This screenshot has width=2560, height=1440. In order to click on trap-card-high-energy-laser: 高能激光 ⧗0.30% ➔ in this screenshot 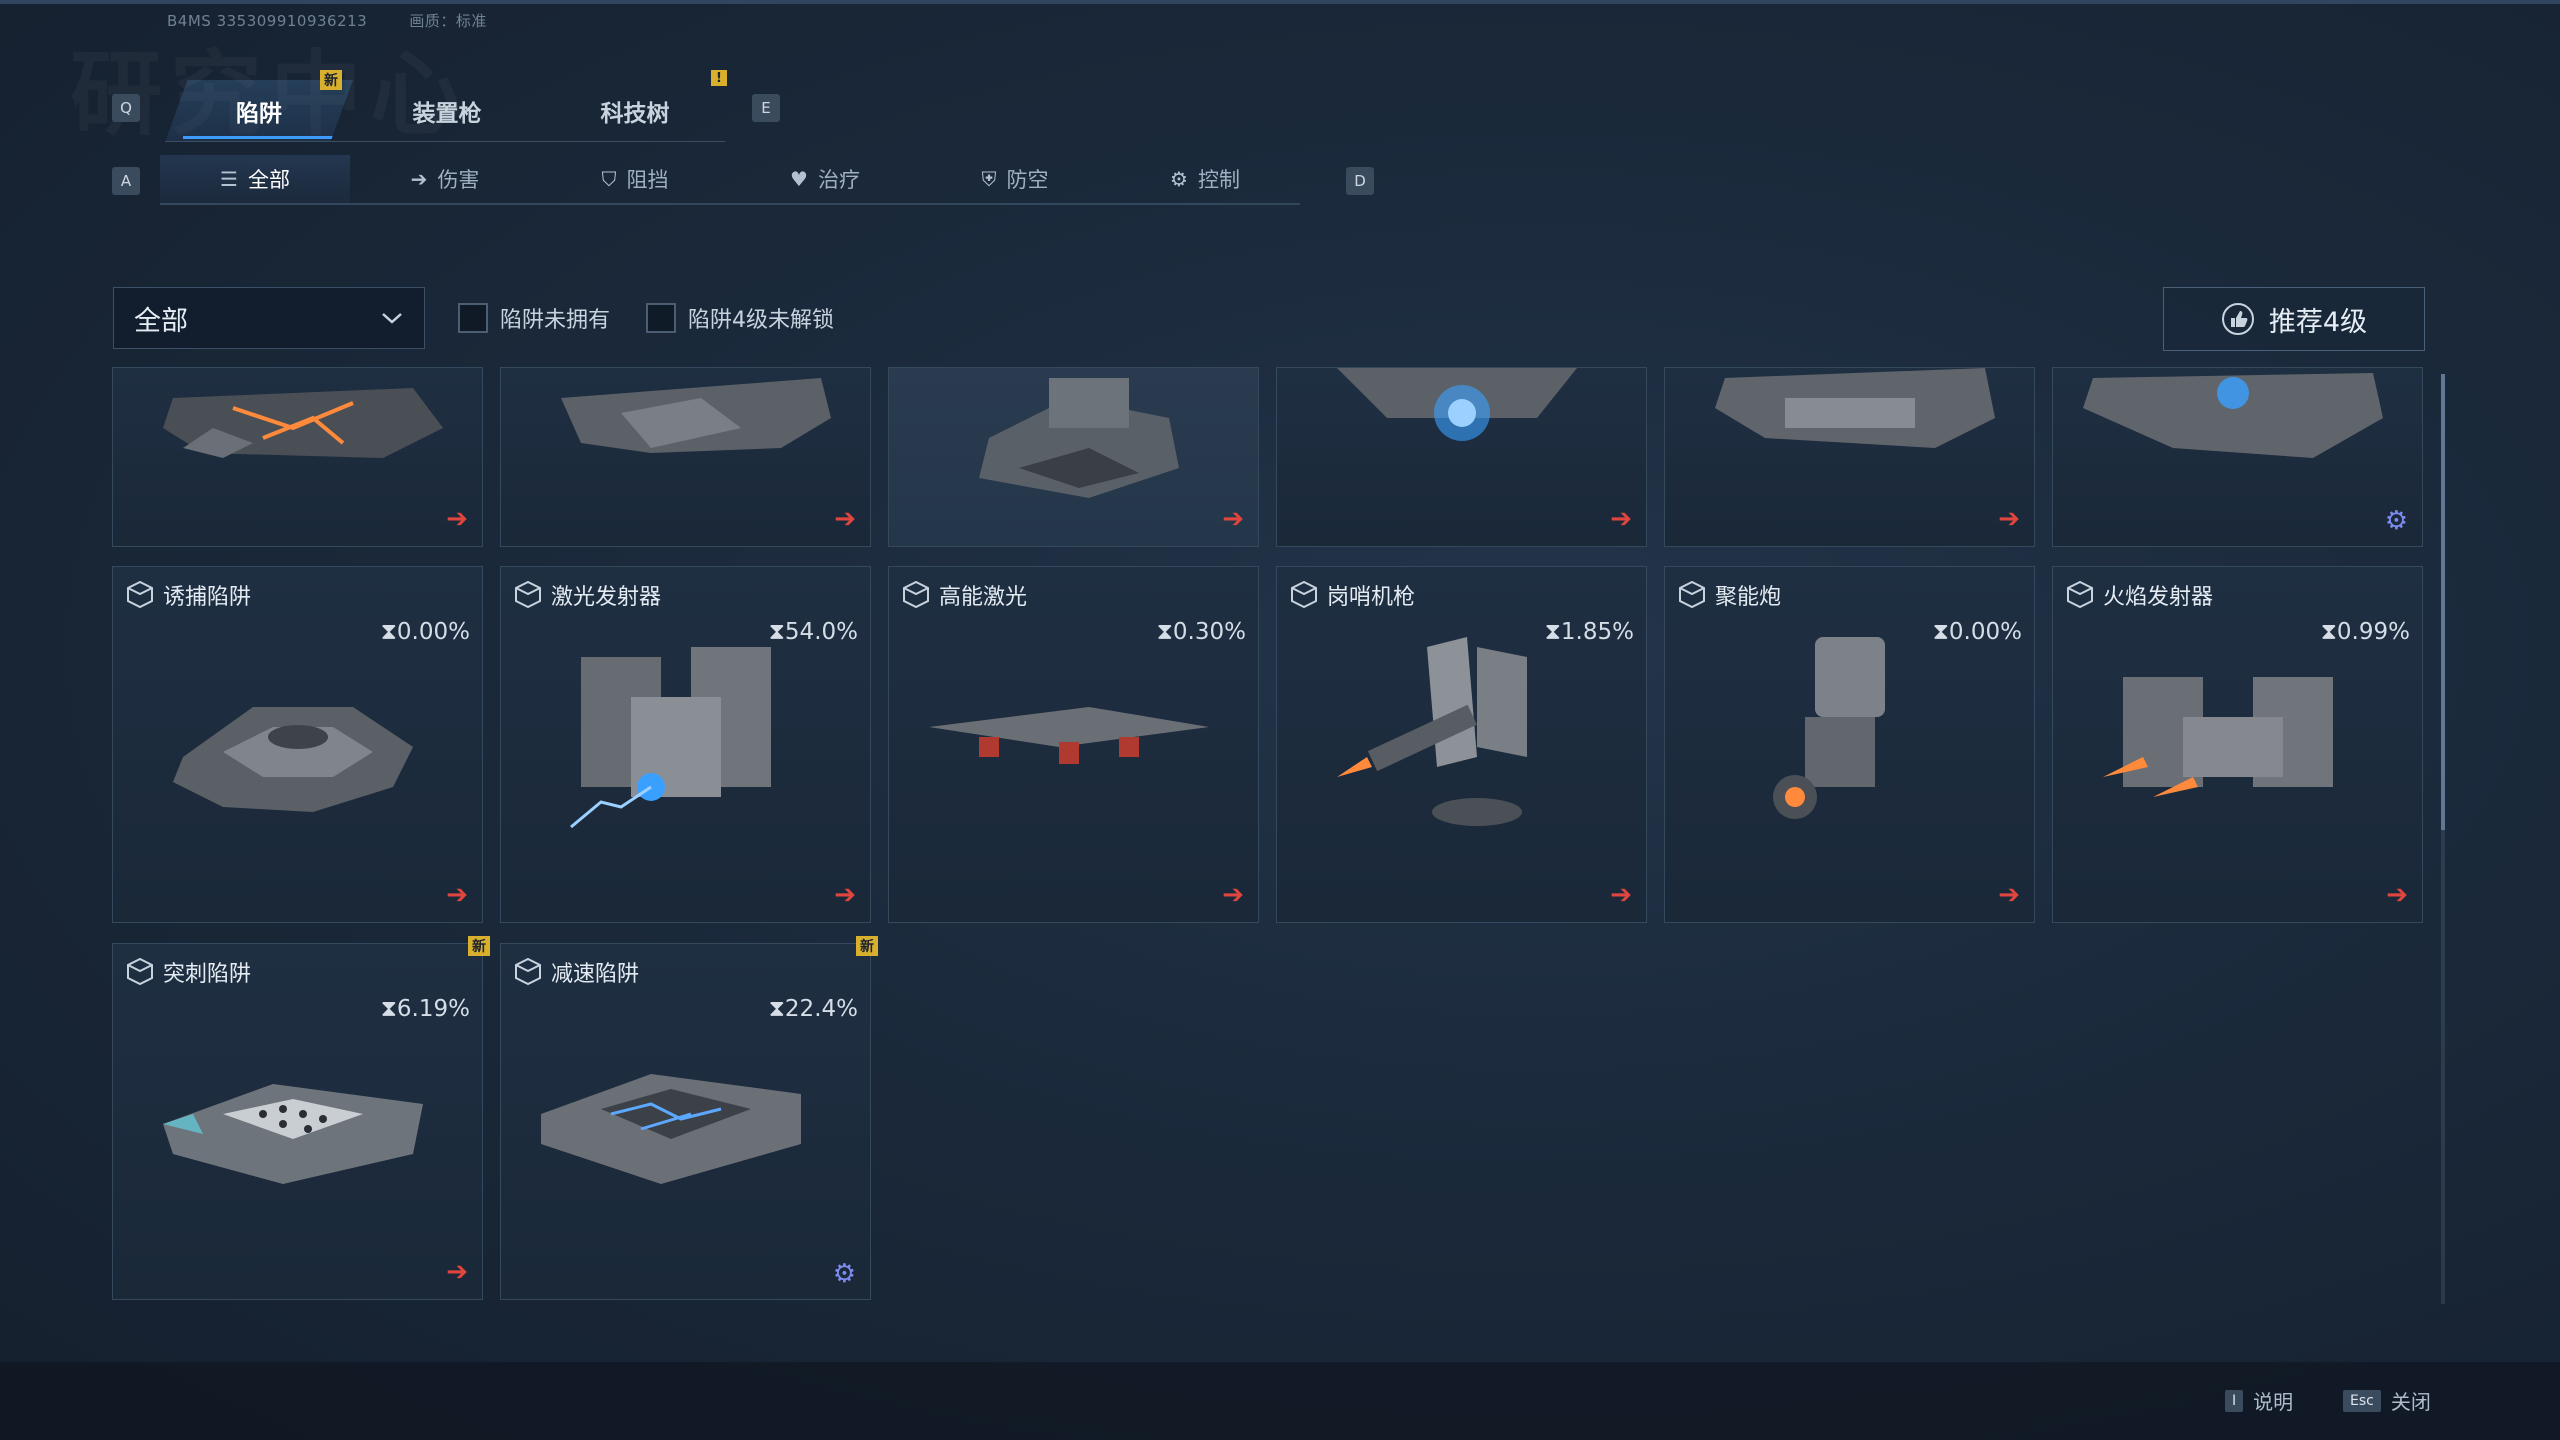, I will do `click(1073, 744)`.